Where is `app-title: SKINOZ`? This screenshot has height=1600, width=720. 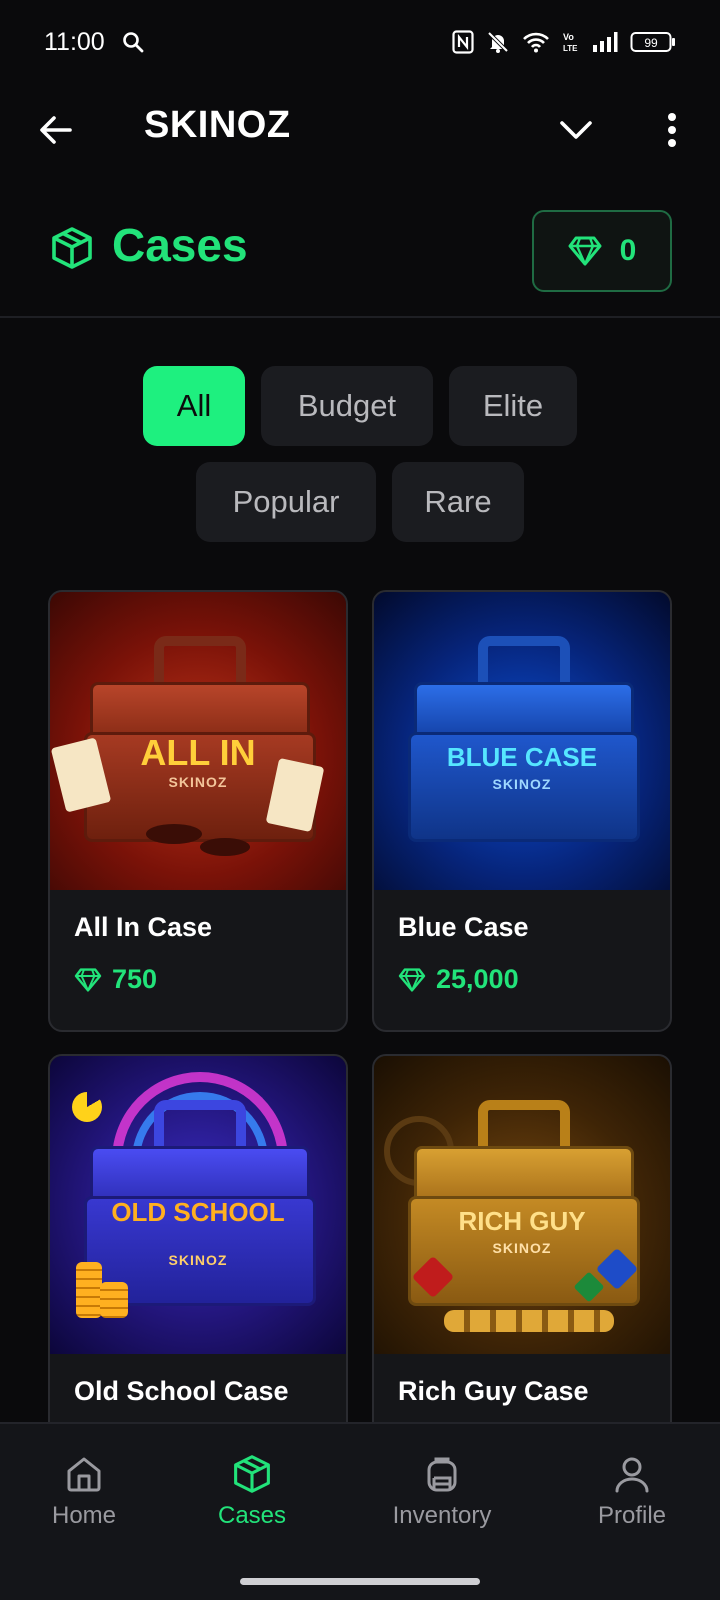 app-title: SKINOZ is located at coordinates (217, 125).